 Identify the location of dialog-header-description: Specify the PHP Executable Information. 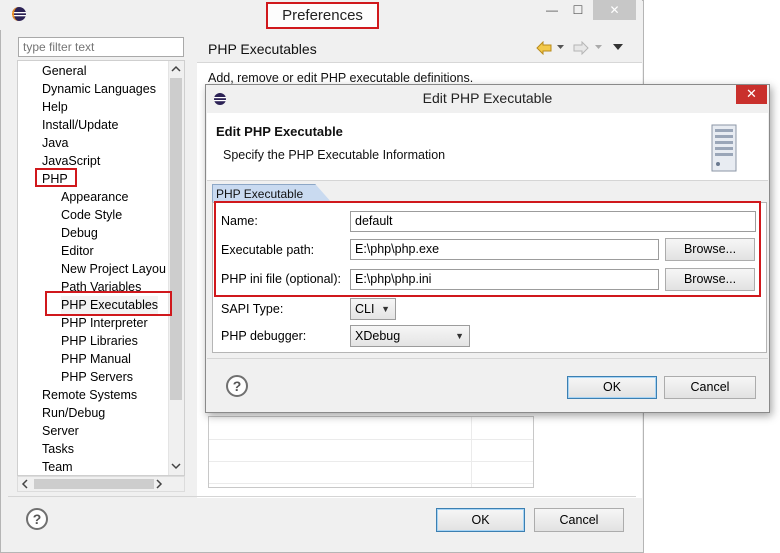
(334, 155).